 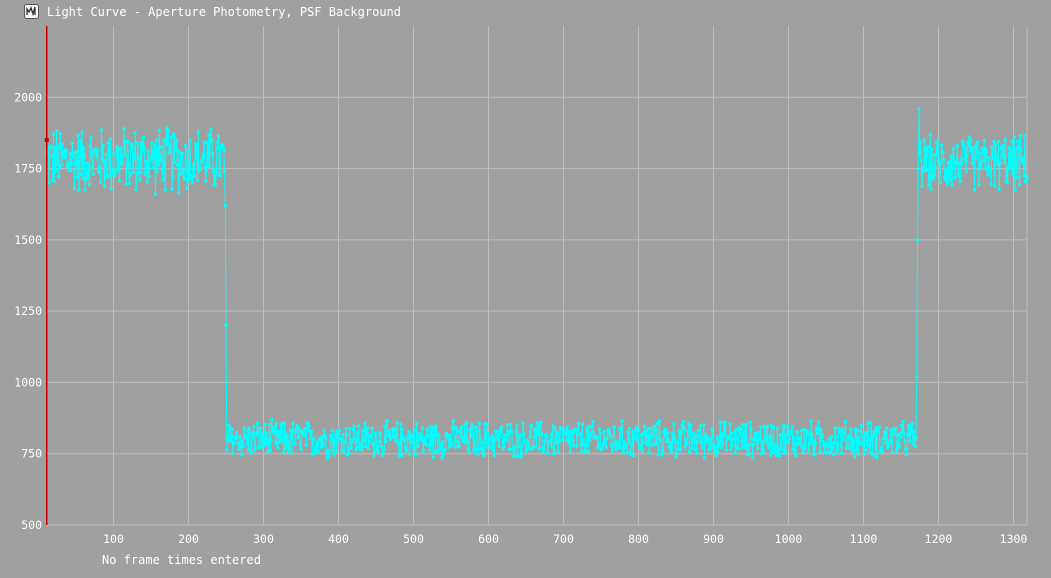 I want to click on y-tick-label: 1000, so click(x=28, y=382).